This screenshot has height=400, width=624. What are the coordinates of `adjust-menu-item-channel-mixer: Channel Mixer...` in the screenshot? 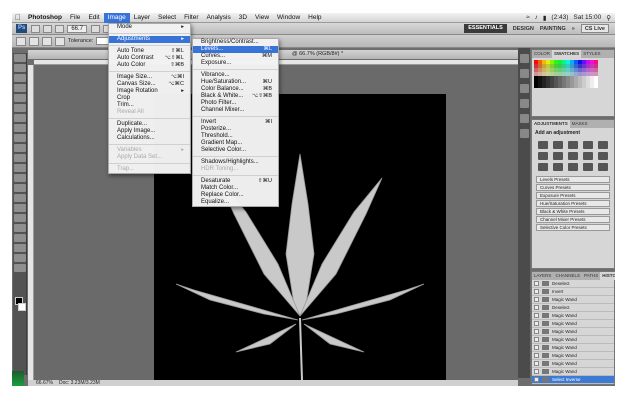 It's located at (235, 110).